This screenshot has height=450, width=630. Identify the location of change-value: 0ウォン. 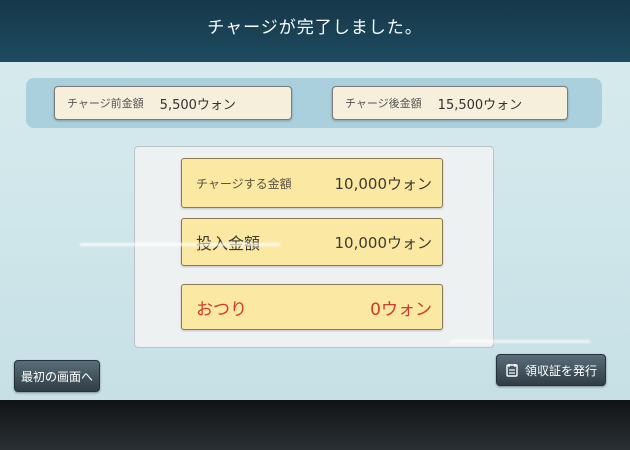
(401, 309).